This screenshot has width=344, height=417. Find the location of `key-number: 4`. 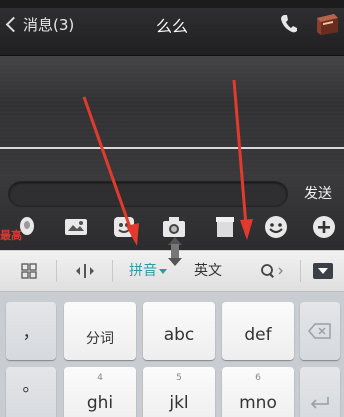

key-number: 4 is located at coordinates (100, 378).